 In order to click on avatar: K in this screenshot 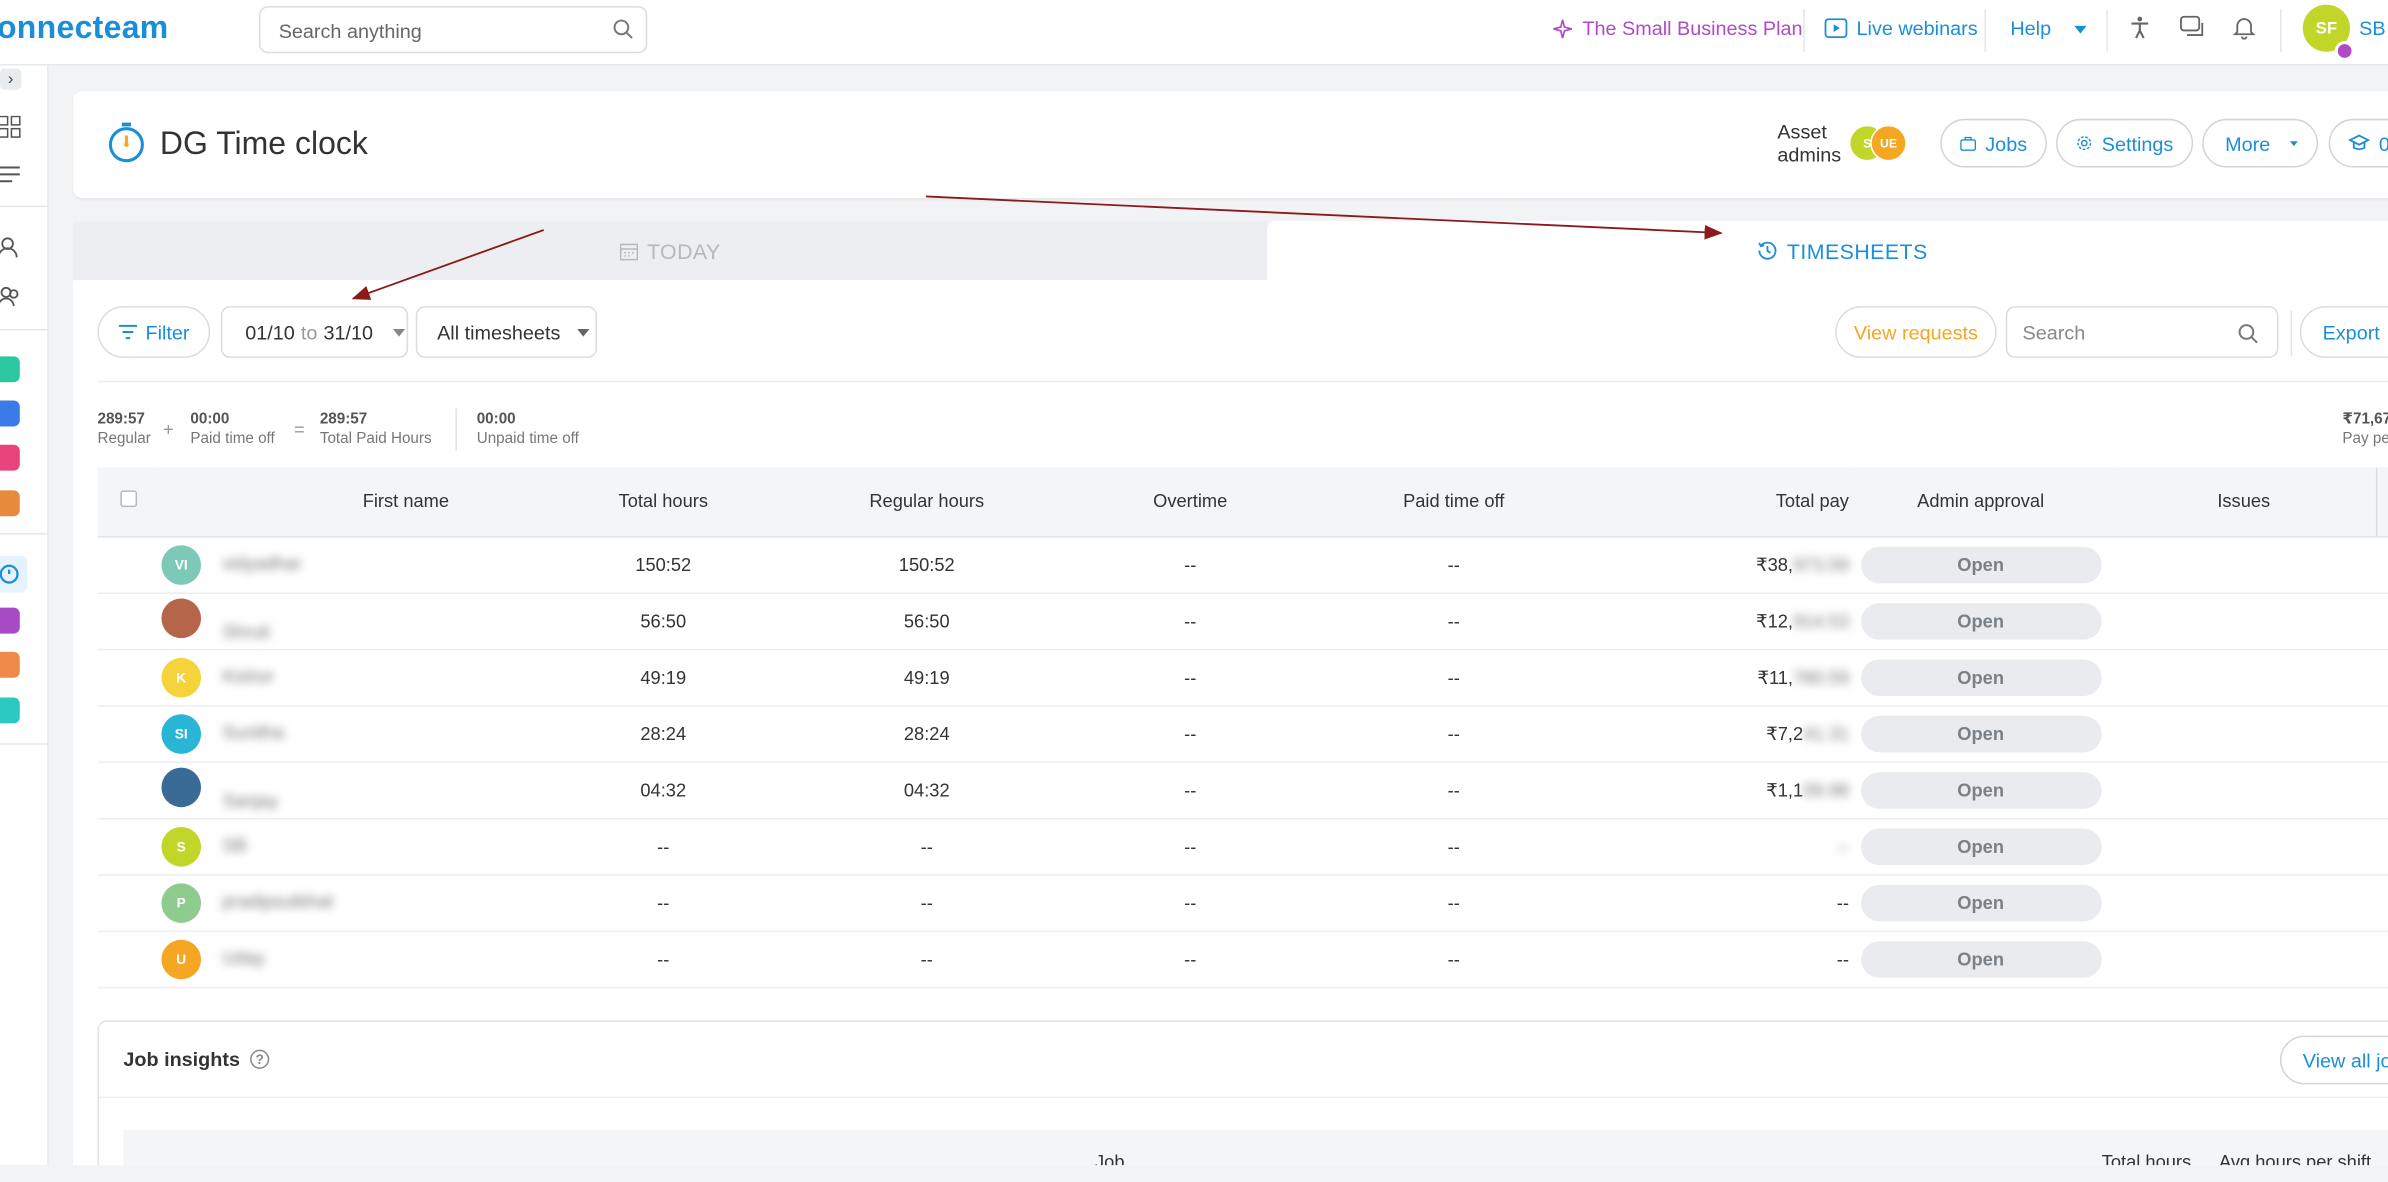, I will do `click(181, 677)`.